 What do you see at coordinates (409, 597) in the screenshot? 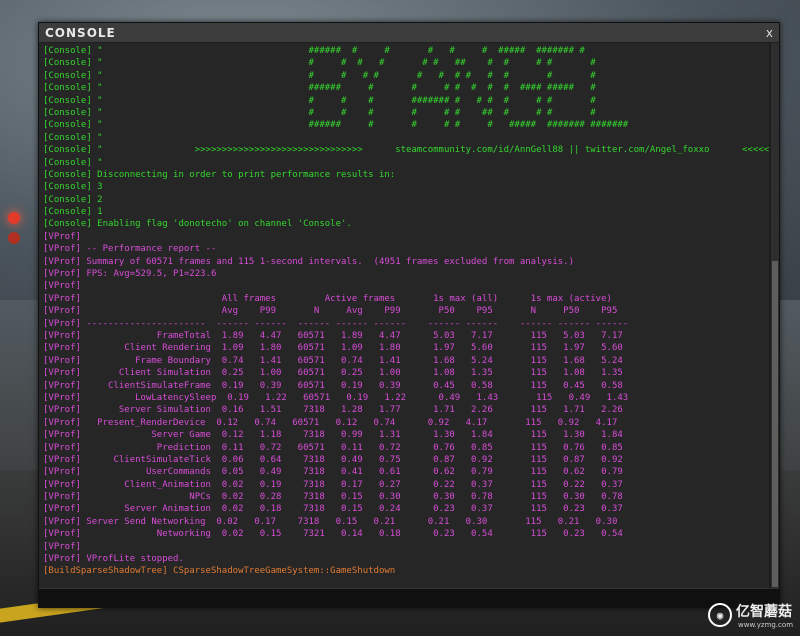
I see `console-input` at bounding box center [409, 597].